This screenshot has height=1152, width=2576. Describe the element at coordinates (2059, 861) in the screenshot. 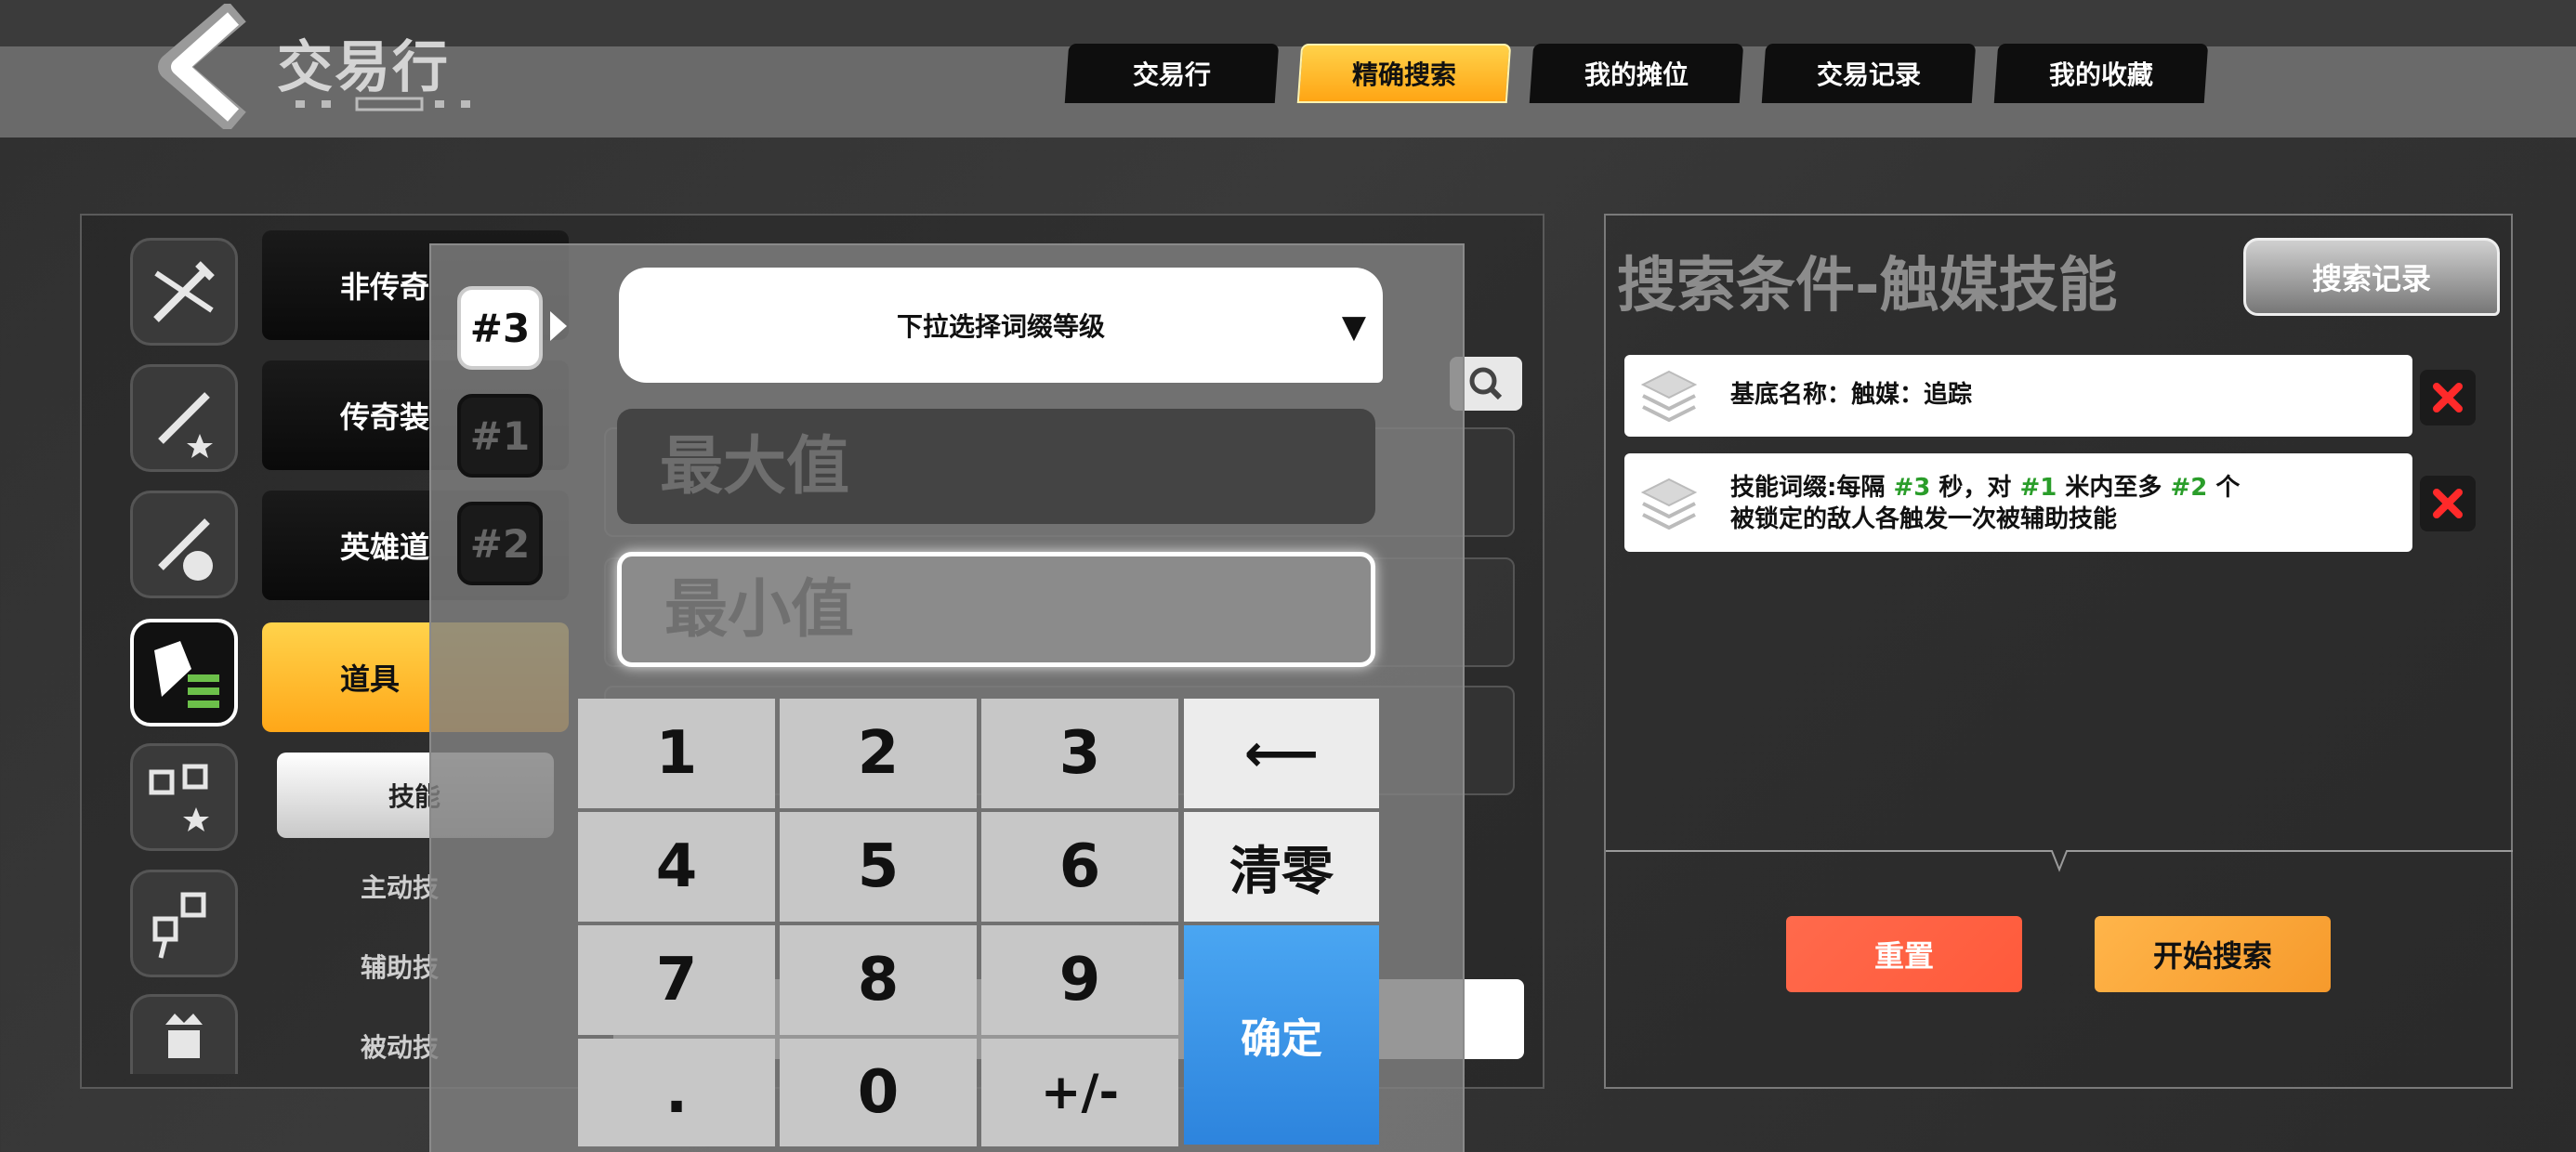

I see `panel-divider` at that location.